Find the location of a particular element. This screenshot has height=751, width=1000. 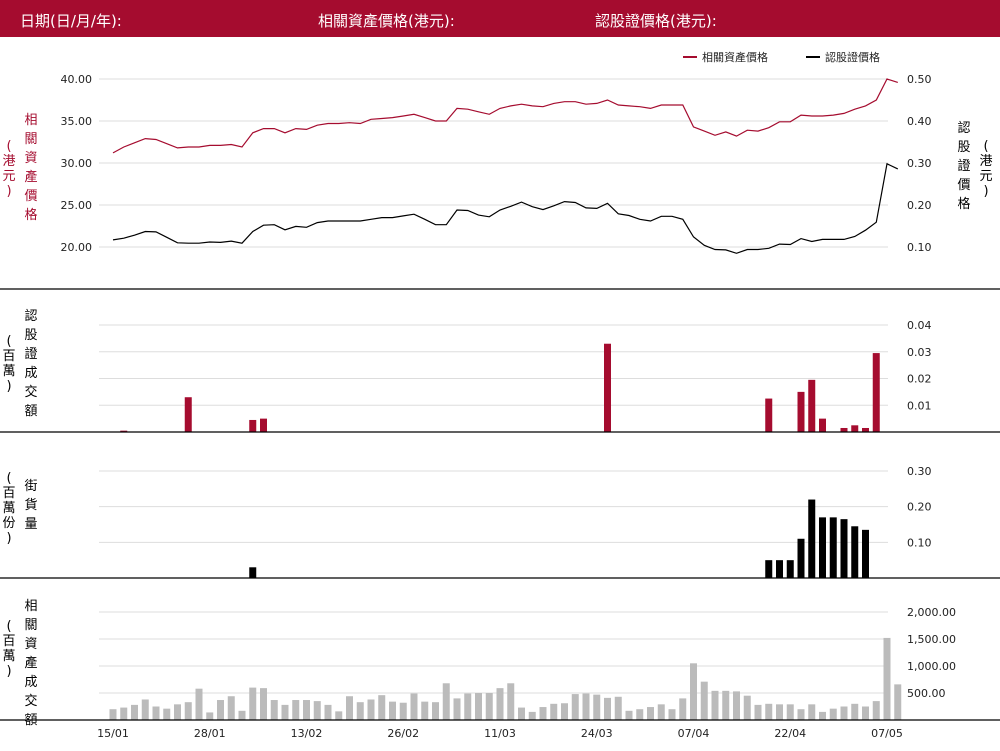

outstanding-quantity-tick-label: 0.20 is located at coordinates (919, 507).